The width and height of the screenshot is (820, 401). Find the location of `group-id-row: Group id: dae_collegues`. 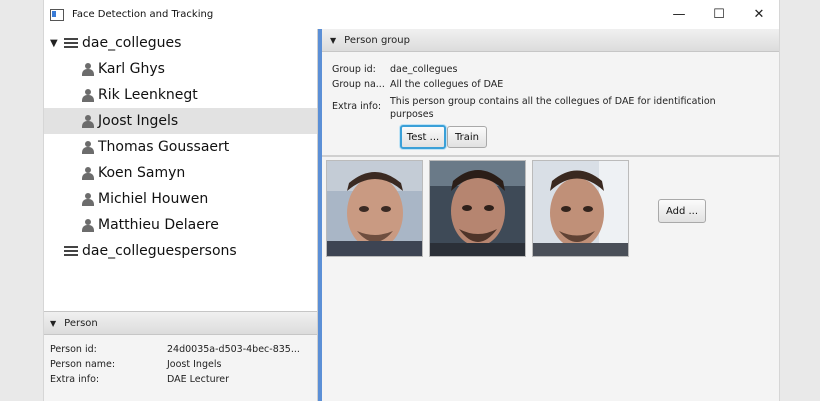

group-id-row: Group id: dae_collegues is located at coordinates (394, 69).